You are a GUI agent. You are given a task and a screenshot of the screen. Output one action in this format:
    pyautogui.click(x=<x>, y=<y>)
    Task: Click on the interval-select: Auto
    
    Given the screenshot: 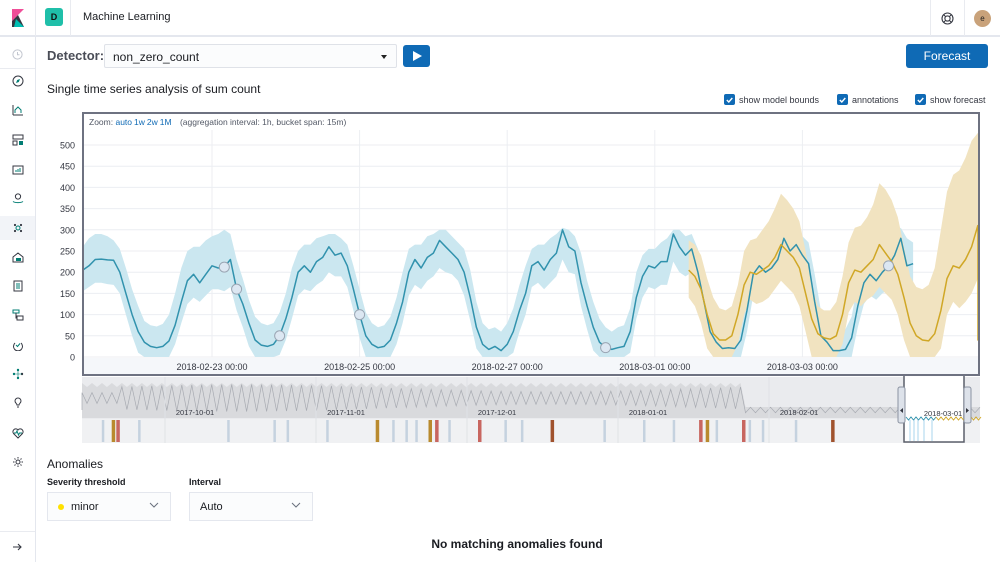 What is the action you would take?
    pyautogui.click(x=251, y=506)
    